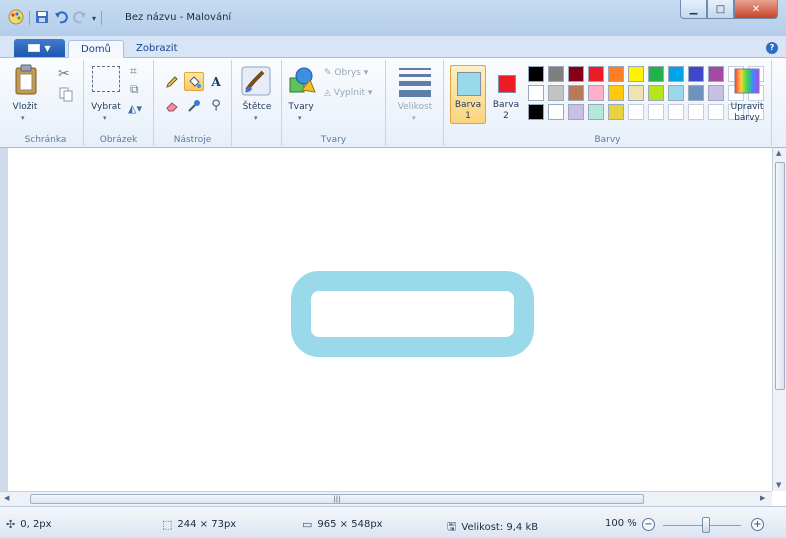 The width and height of the screenshot is (786, 538). I want to click on tab-view: Zobrazit, so click(157, 49).